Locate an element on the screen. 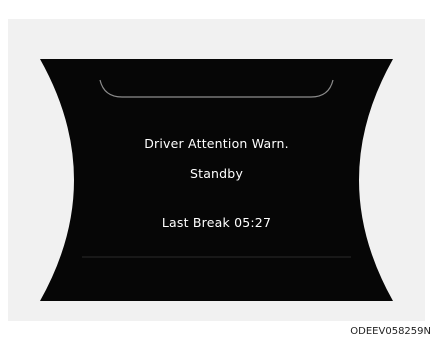 The height and width of the screenshot is (342, 433). status-text: Standby is located at coordinates (216, 173).